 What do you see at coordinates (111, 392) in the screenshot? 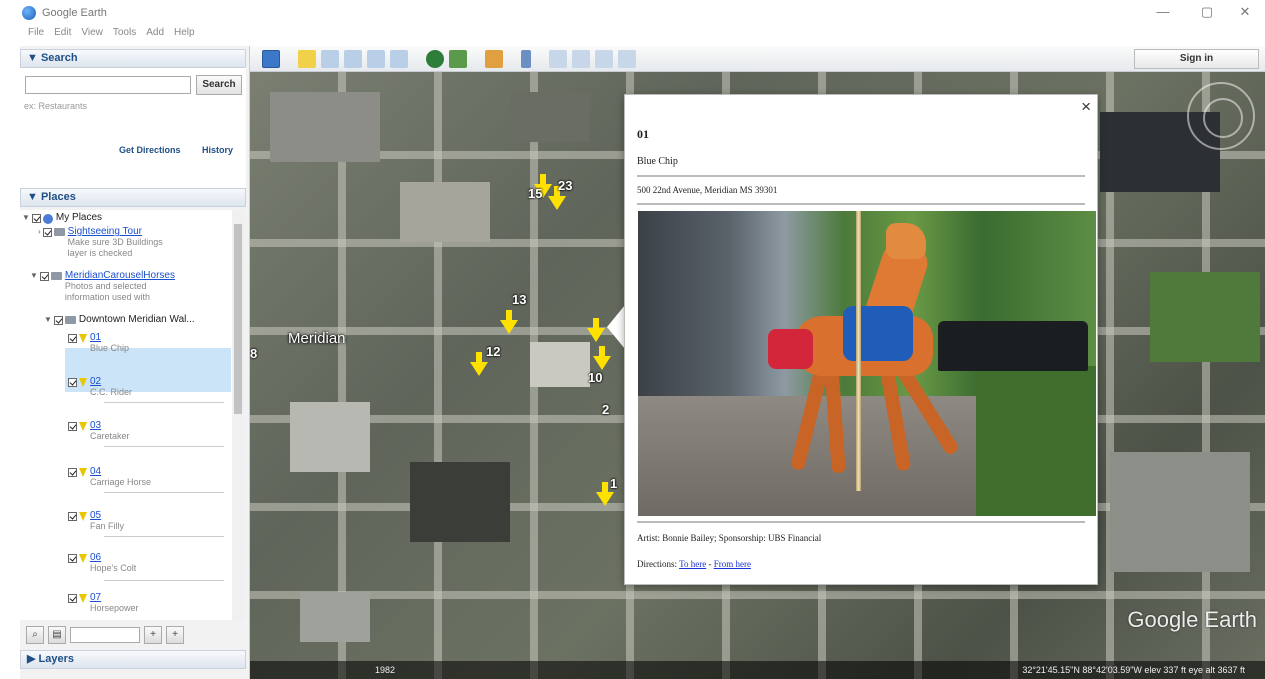
I see `tree-sub: C.C. Rider` at bounding box center [111, 392].